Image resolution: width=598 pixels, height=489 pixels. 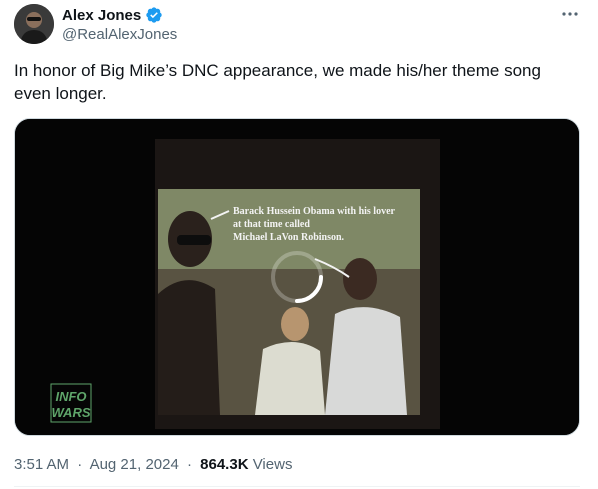 I want to click on views-label: Views, so click(x=272, y=464).